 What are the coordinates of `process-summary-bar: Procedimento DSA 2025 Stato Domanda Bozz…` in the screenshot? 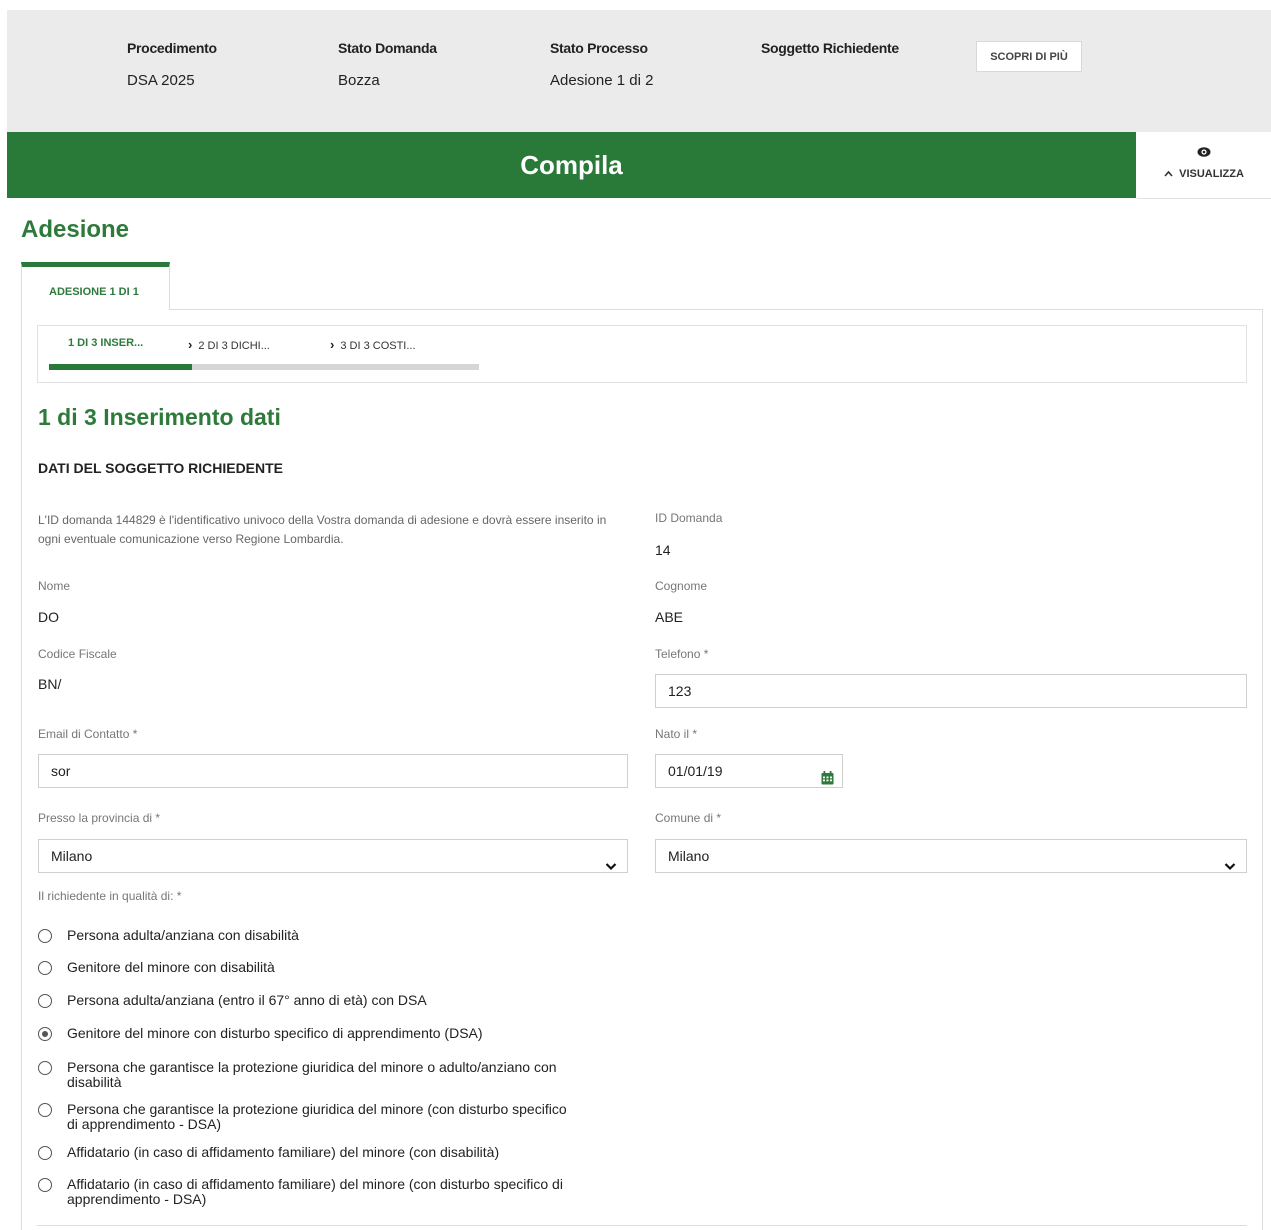 It's located at (639, 71).